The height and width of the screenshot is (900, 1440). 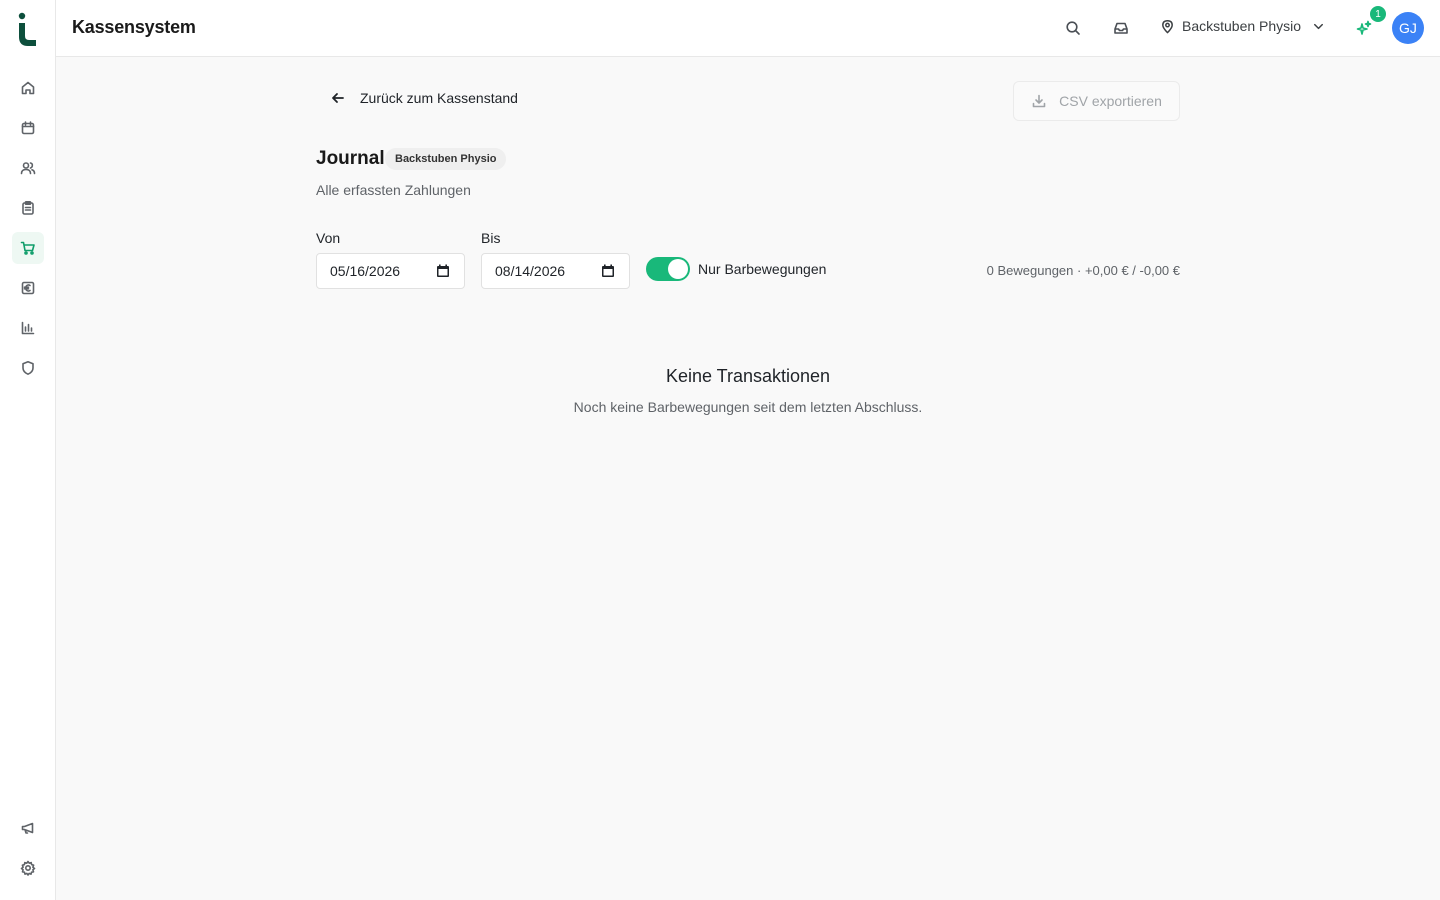 I want to click on home-icon, so click(x=28, y=88).